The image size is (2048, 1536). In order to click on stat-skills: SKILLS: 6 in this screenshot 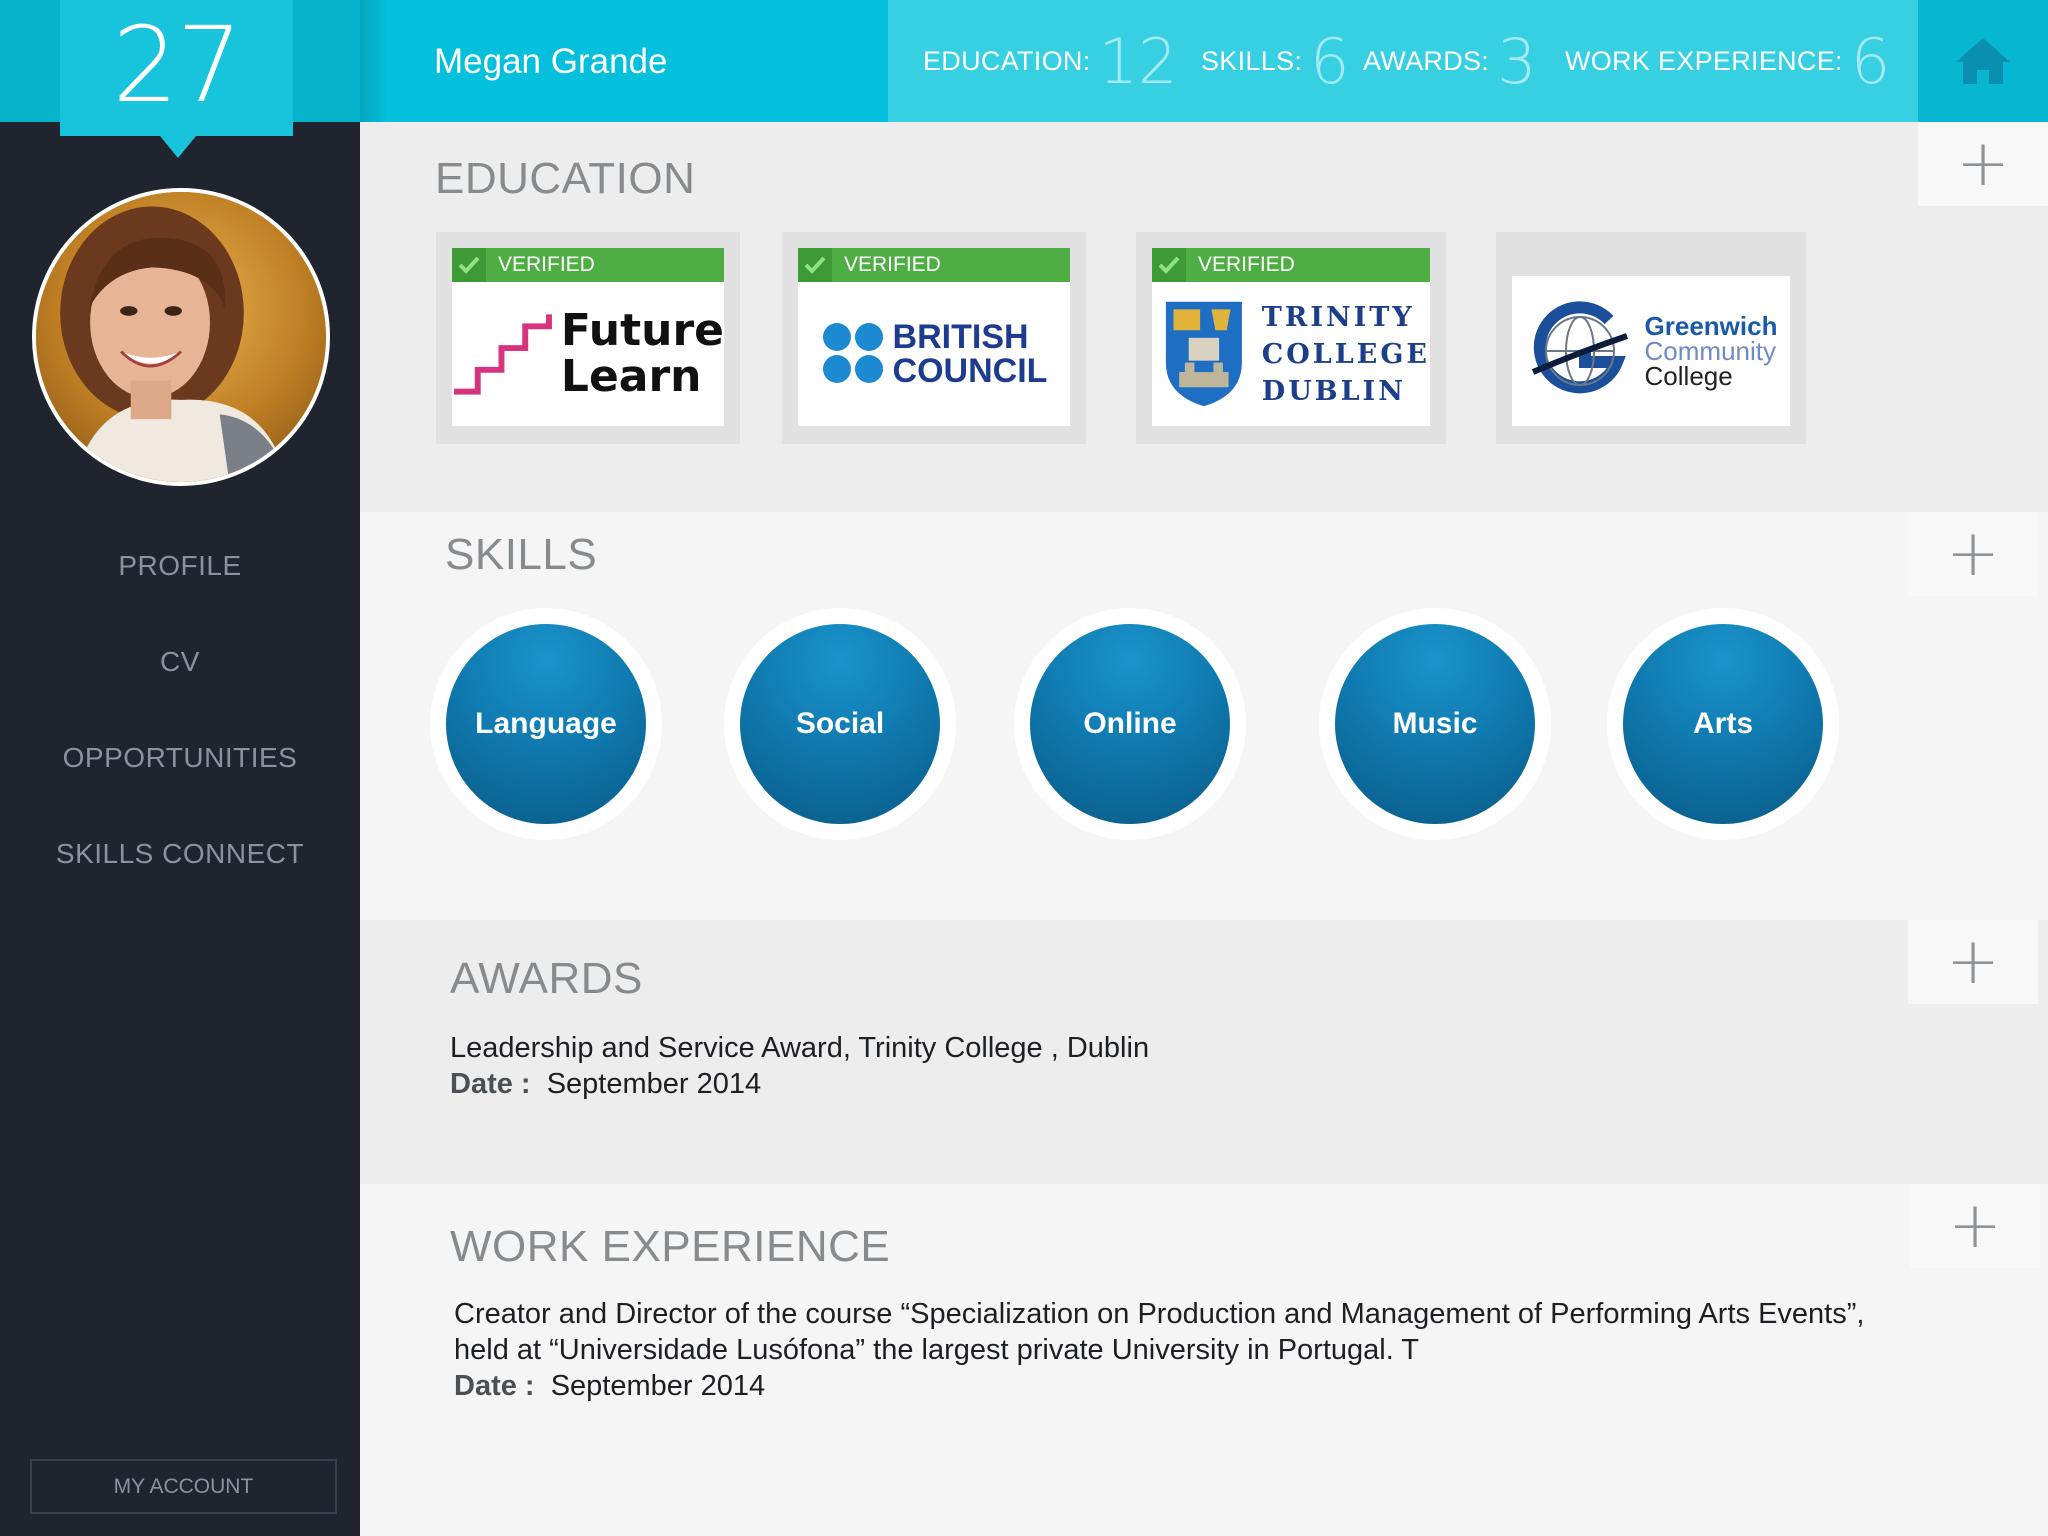, I will do `click(1275, 61)`.